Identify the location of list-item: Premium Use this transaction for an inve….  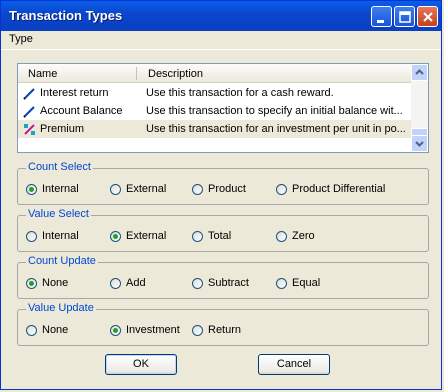
(214, 129).